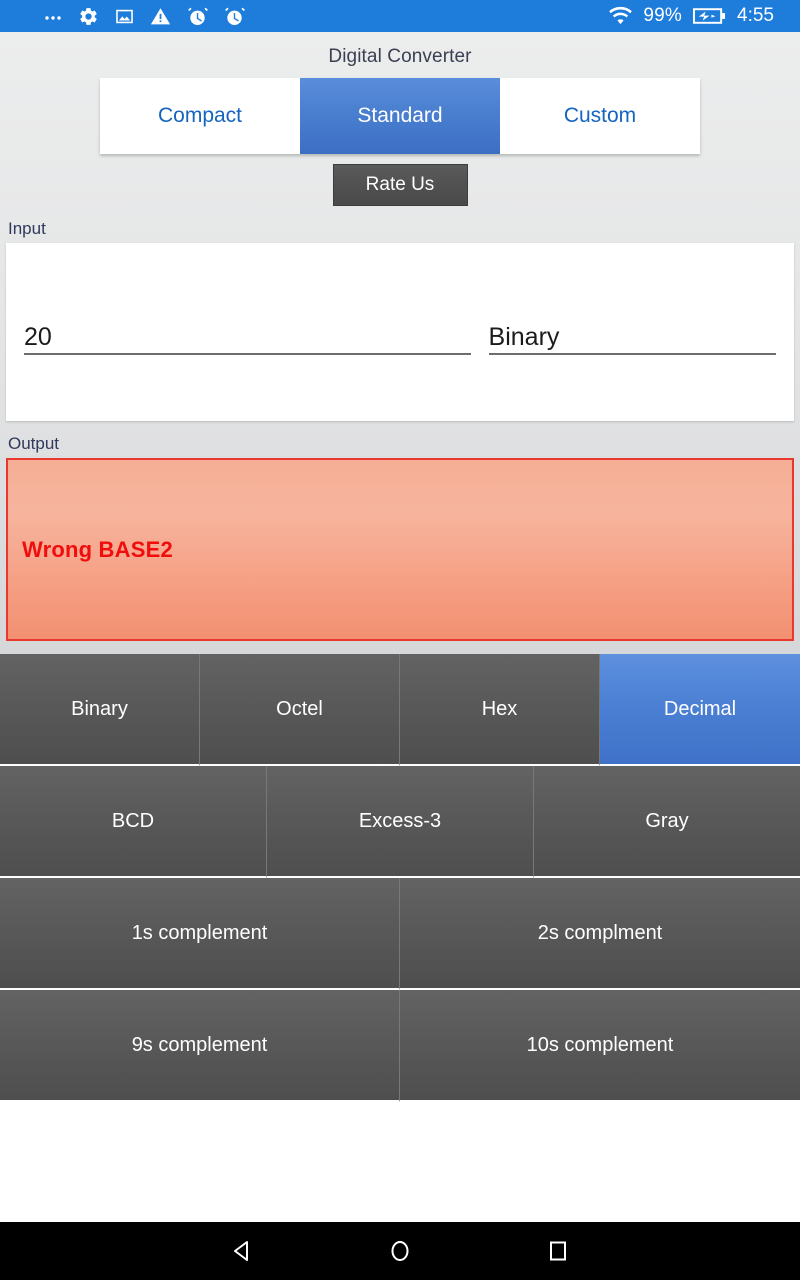 This screenshot has width=800, height=1280. I want to click on mode-tab-bar: Compact Standard Custom, so click(400, 116).